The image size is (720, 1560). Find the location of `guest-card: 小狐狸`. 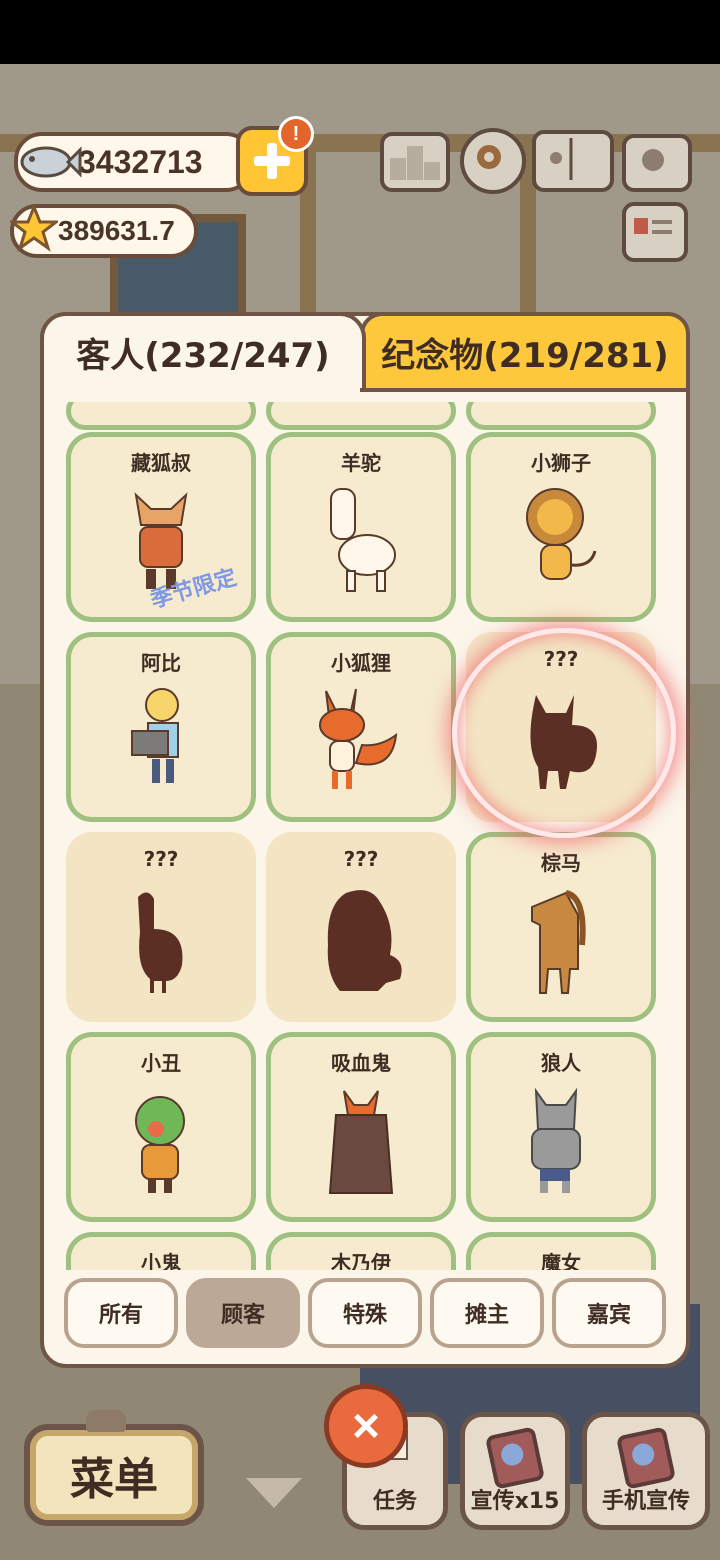

guest-card: 小狐狸 is located at coordinates (361, 727).